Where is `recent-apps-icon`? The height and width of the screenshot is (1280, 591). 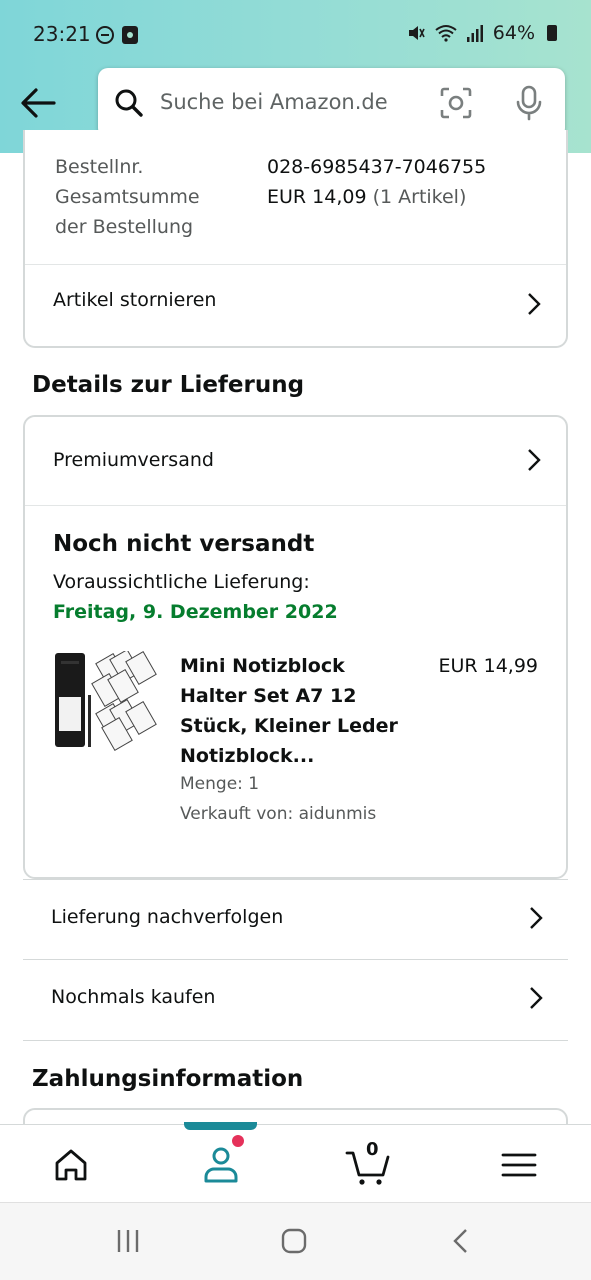
recent-apps-icon is located at coordinates (128, 1241).